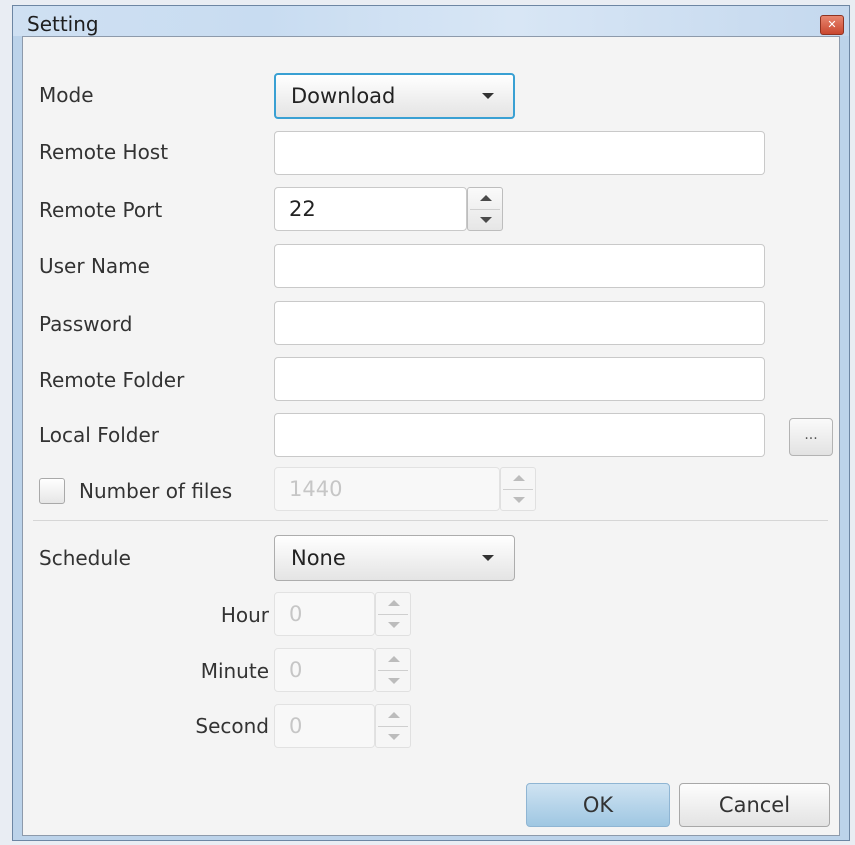 The height and width of the screenshot is (845, 855). I want to click on second-stepper, so click(393, 726).